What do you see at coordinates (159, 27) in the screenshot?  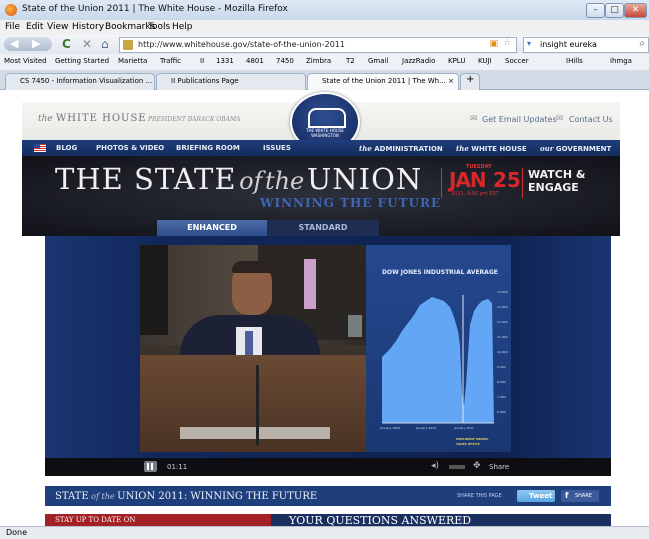 I see `menu-tools: Tools` at bounding box center [159, 27].